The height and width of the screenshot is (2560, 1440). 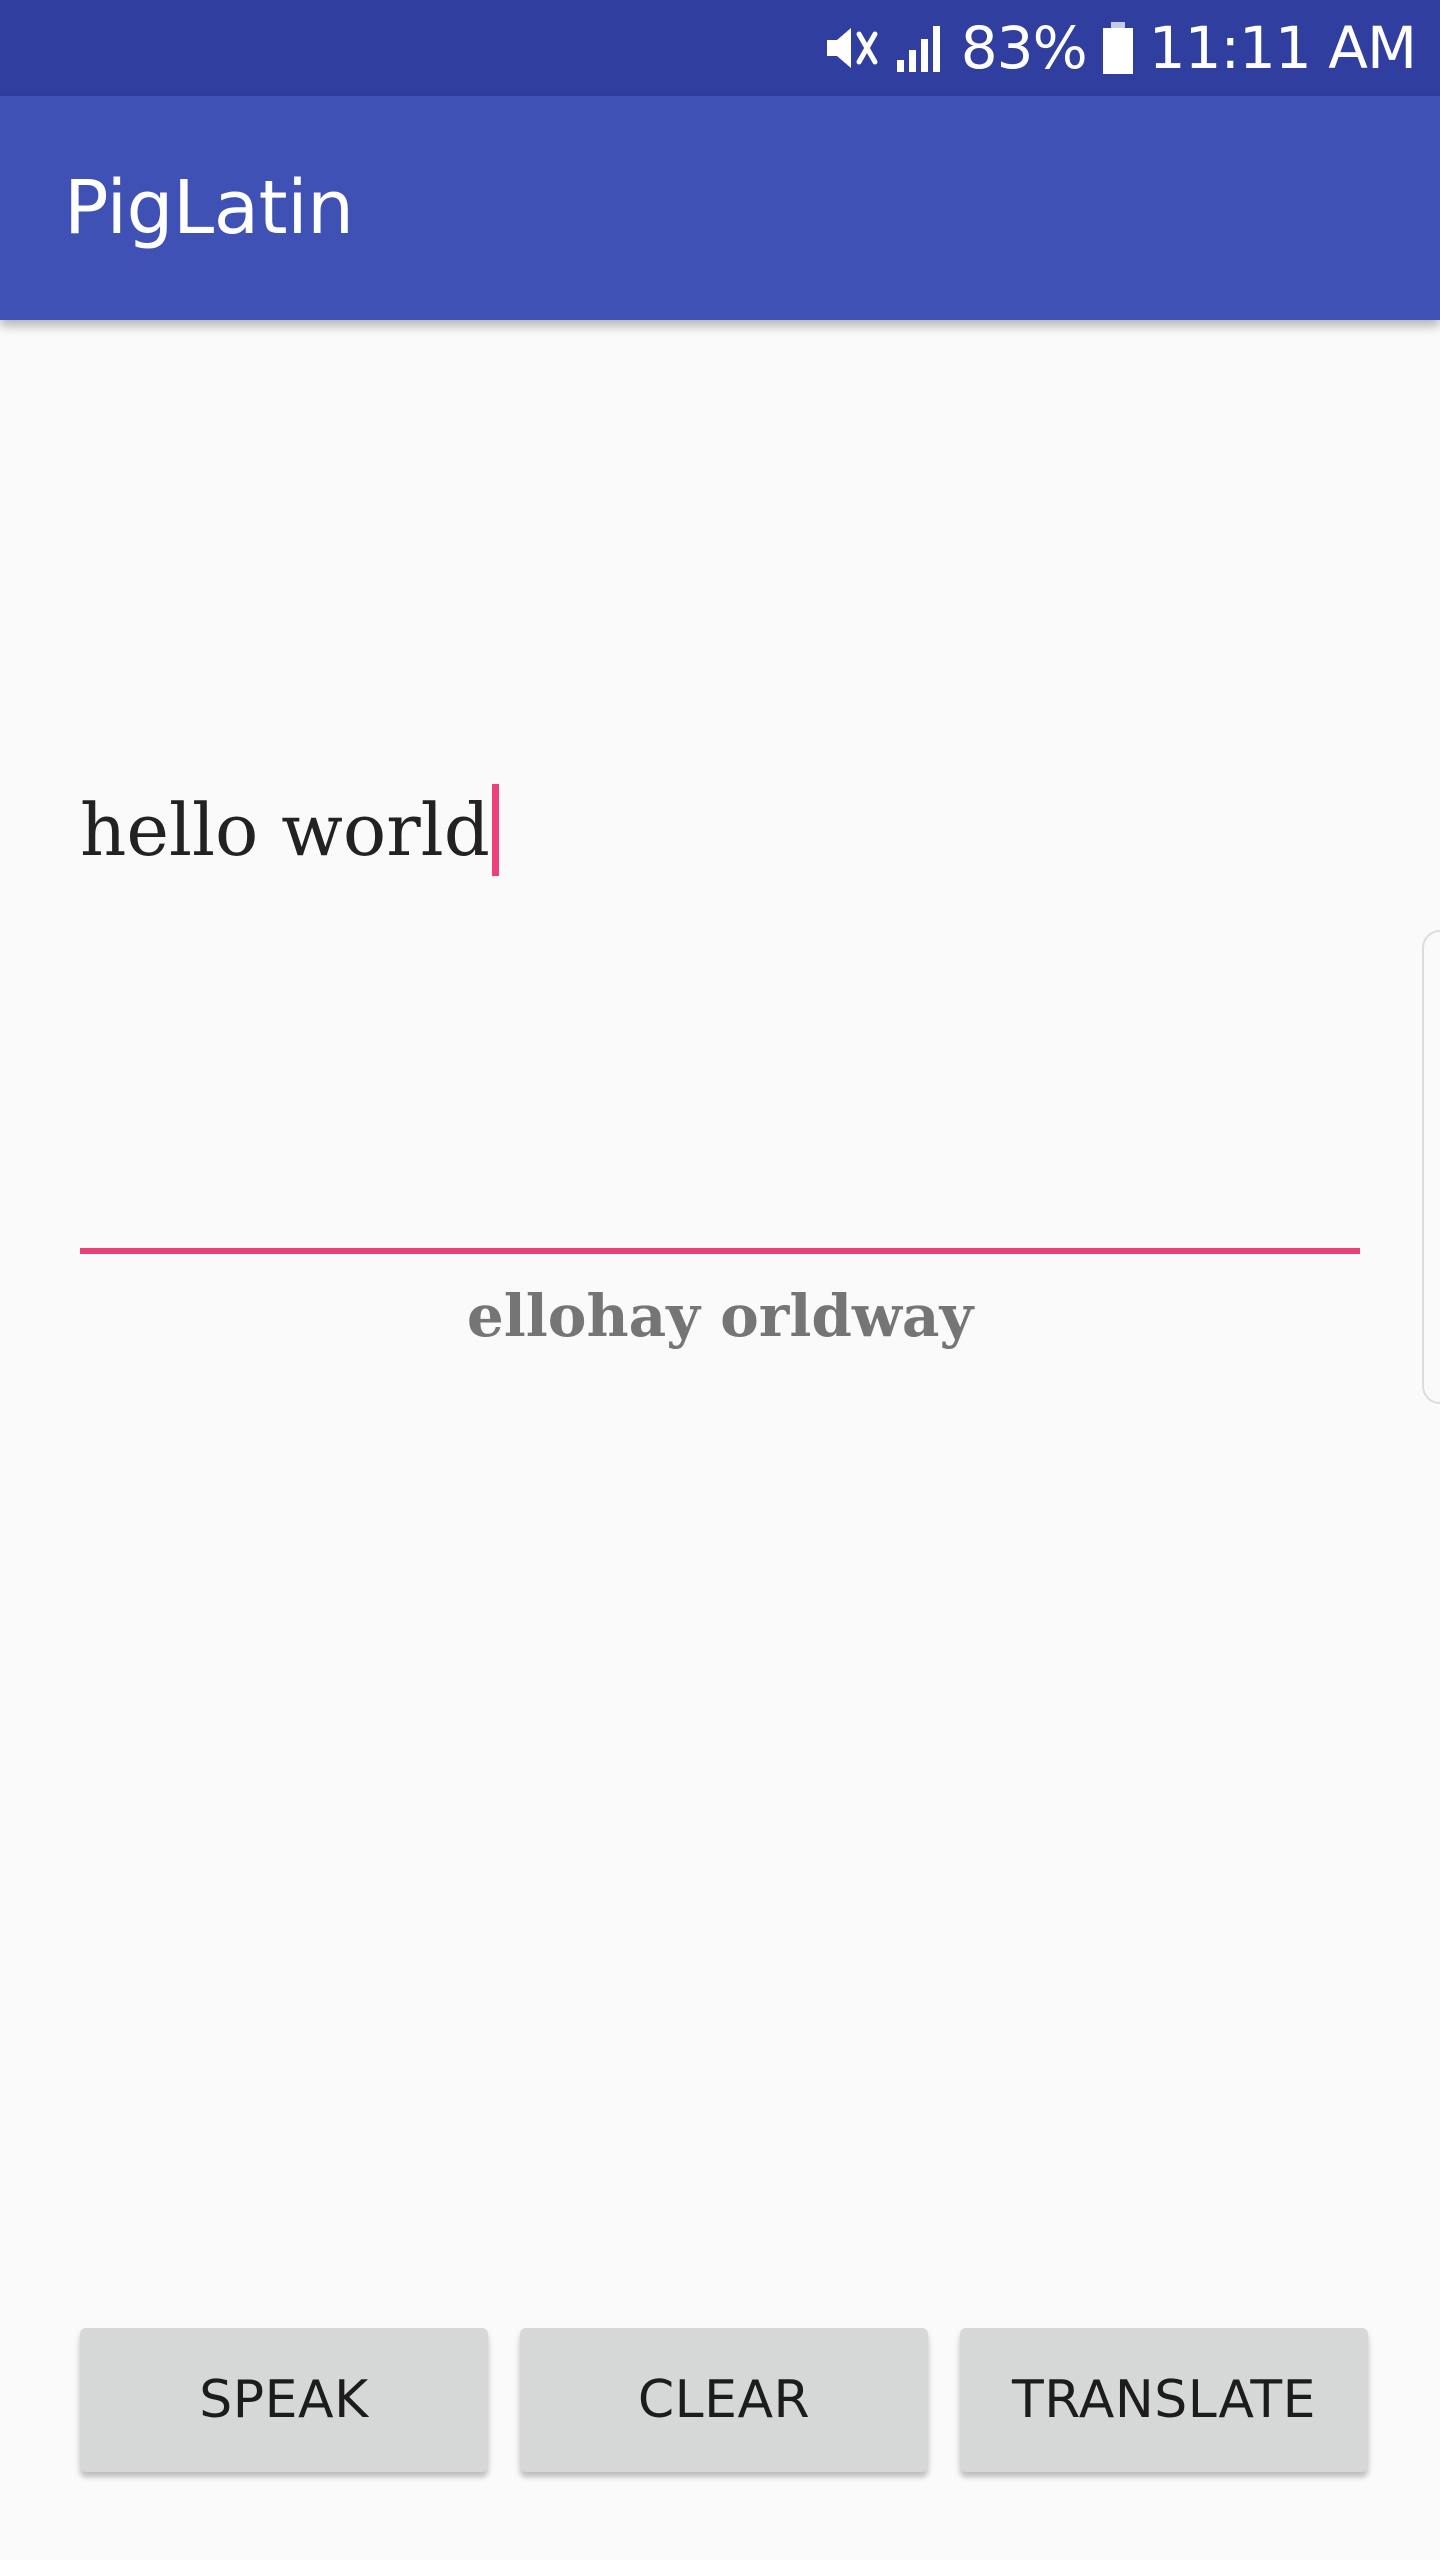 I want to click on input-value: hello world, so click(x=285, y=830).